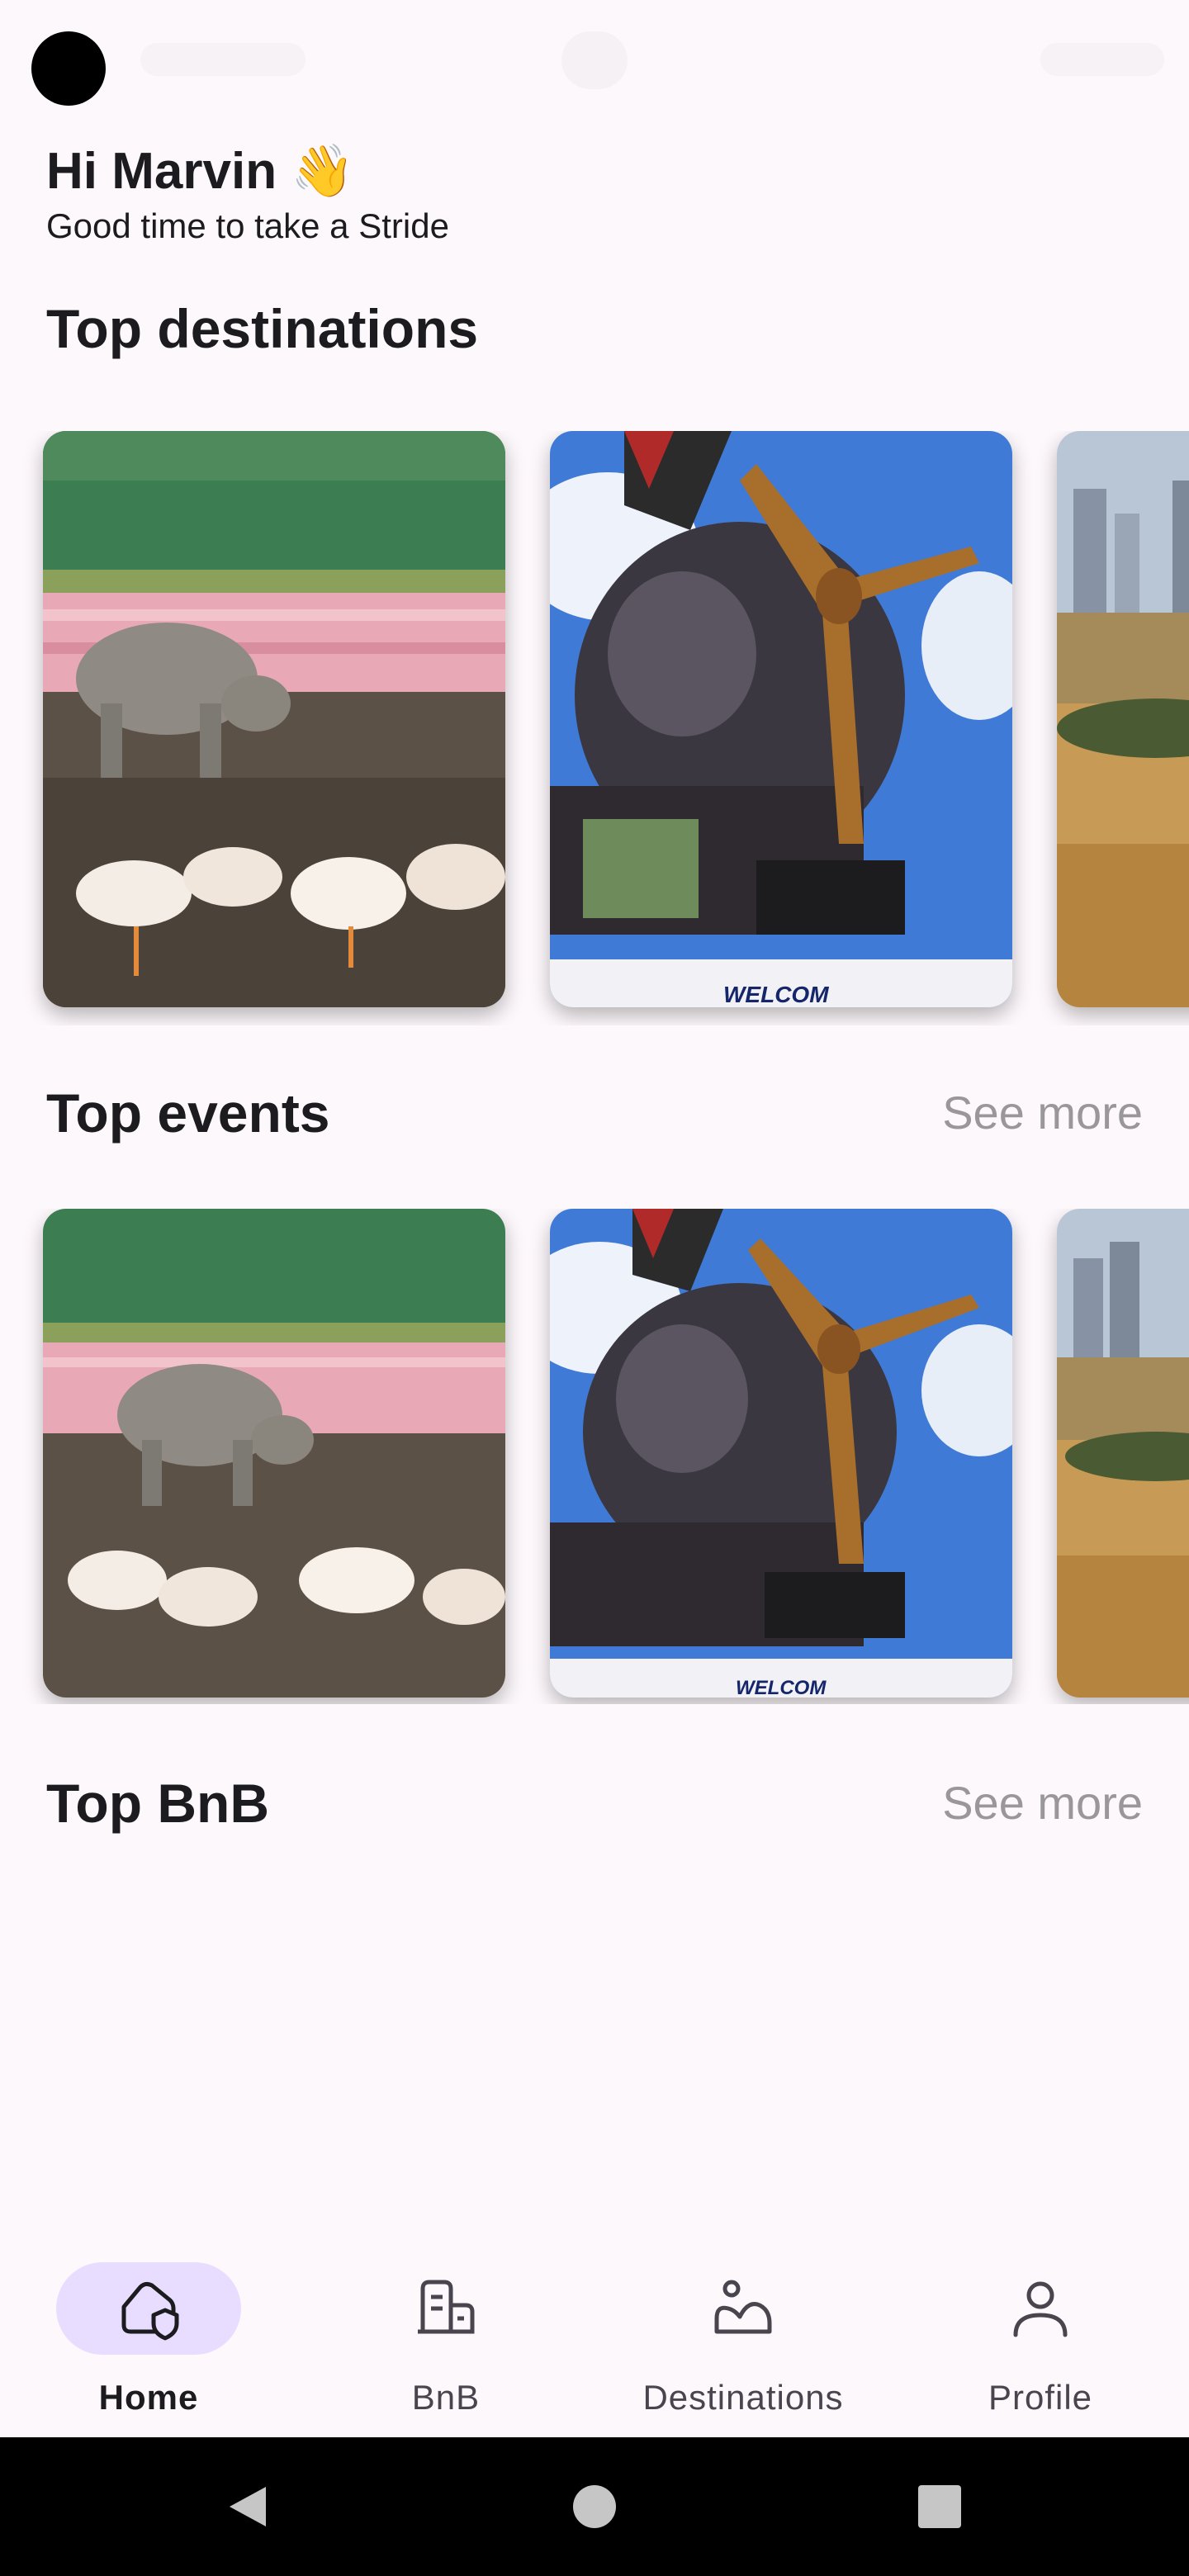 The height and width of the screenshot is (2576, 1189). I want to click on system-navigation-bar, so click(594, 2506).